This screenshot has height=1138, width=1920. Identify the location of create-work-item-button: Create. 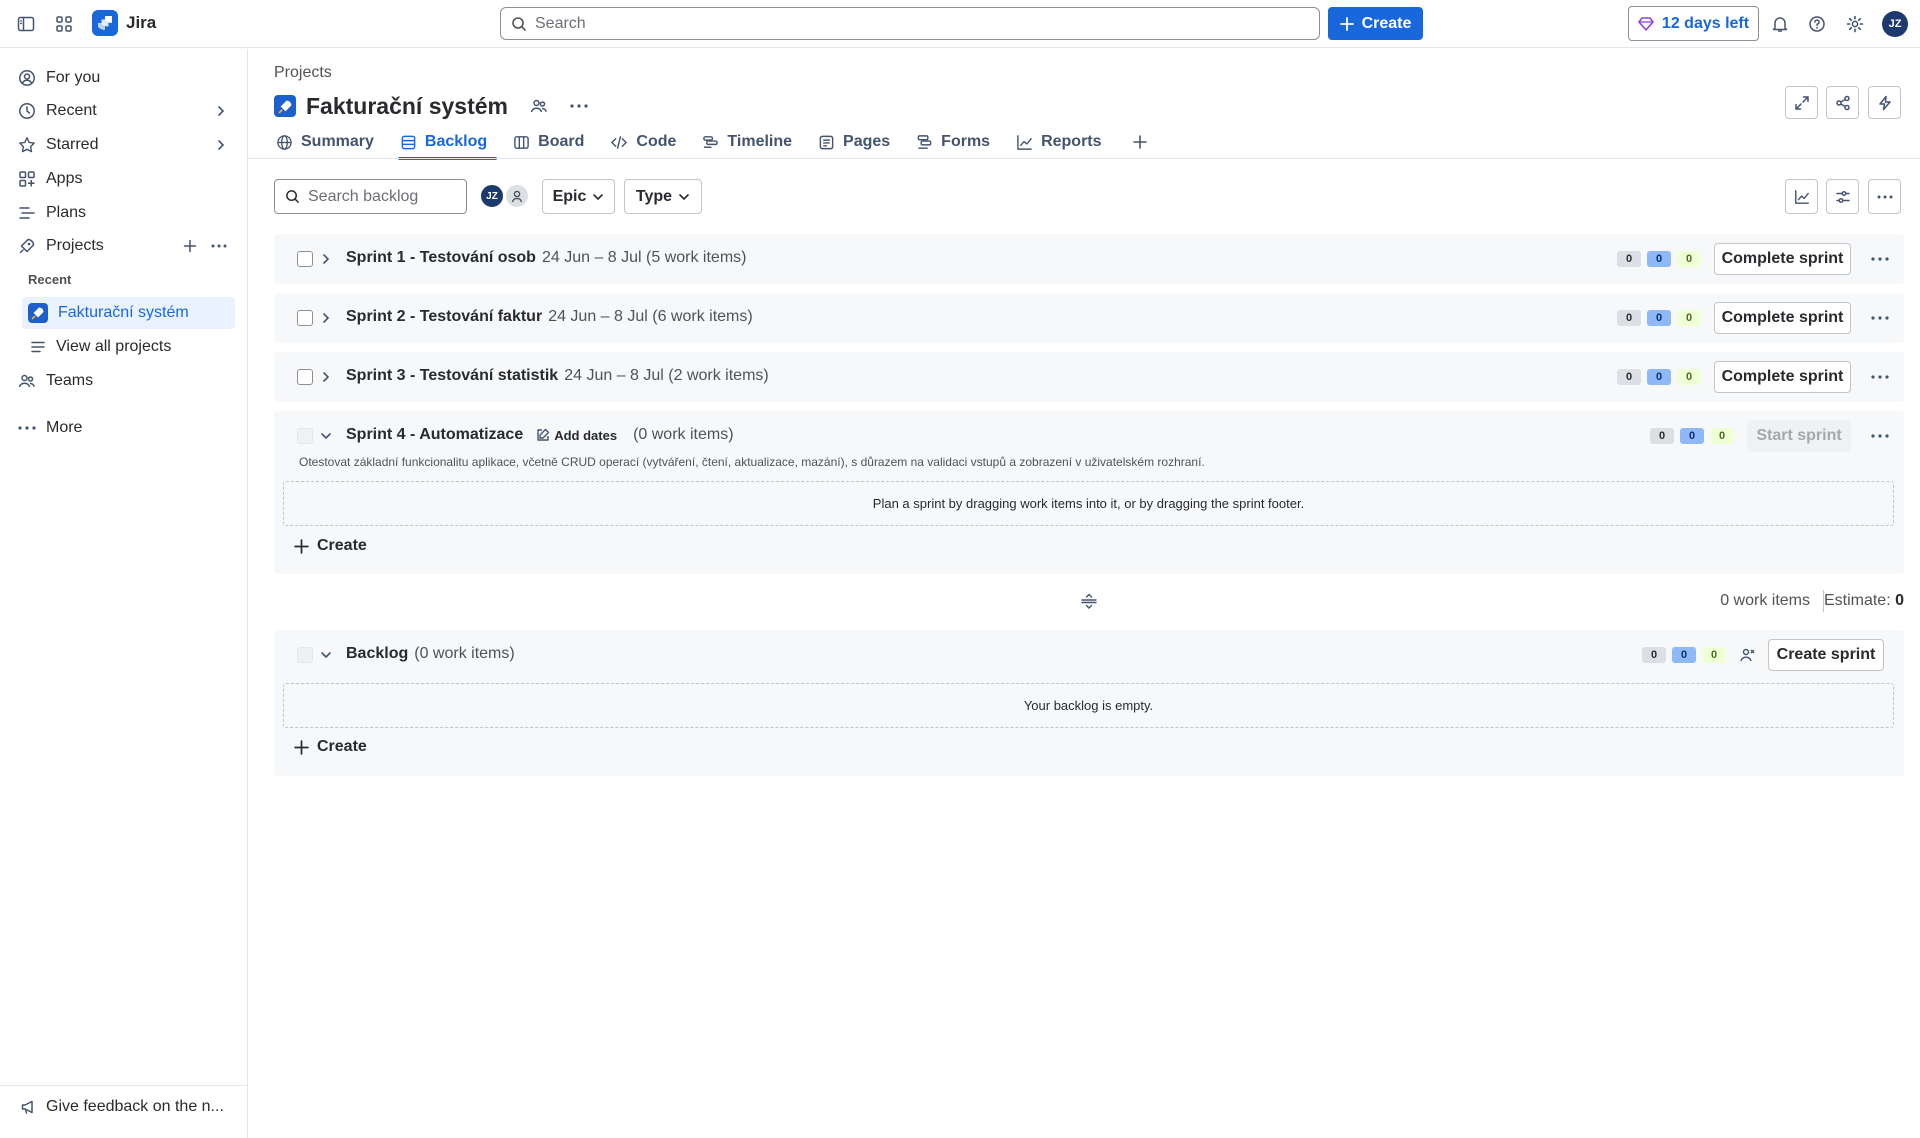
(330, 546).